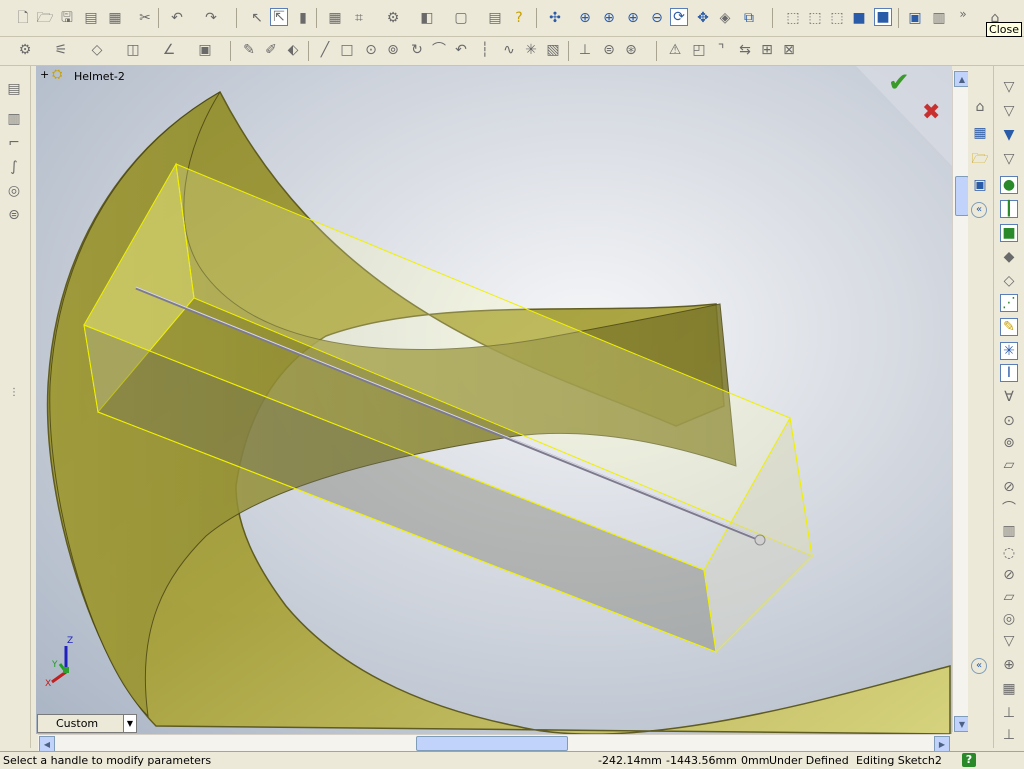  Describe the element at coordinates (1009, 281) in the screenshot. I see `filter-surfaces-icon: ◇` at that location.